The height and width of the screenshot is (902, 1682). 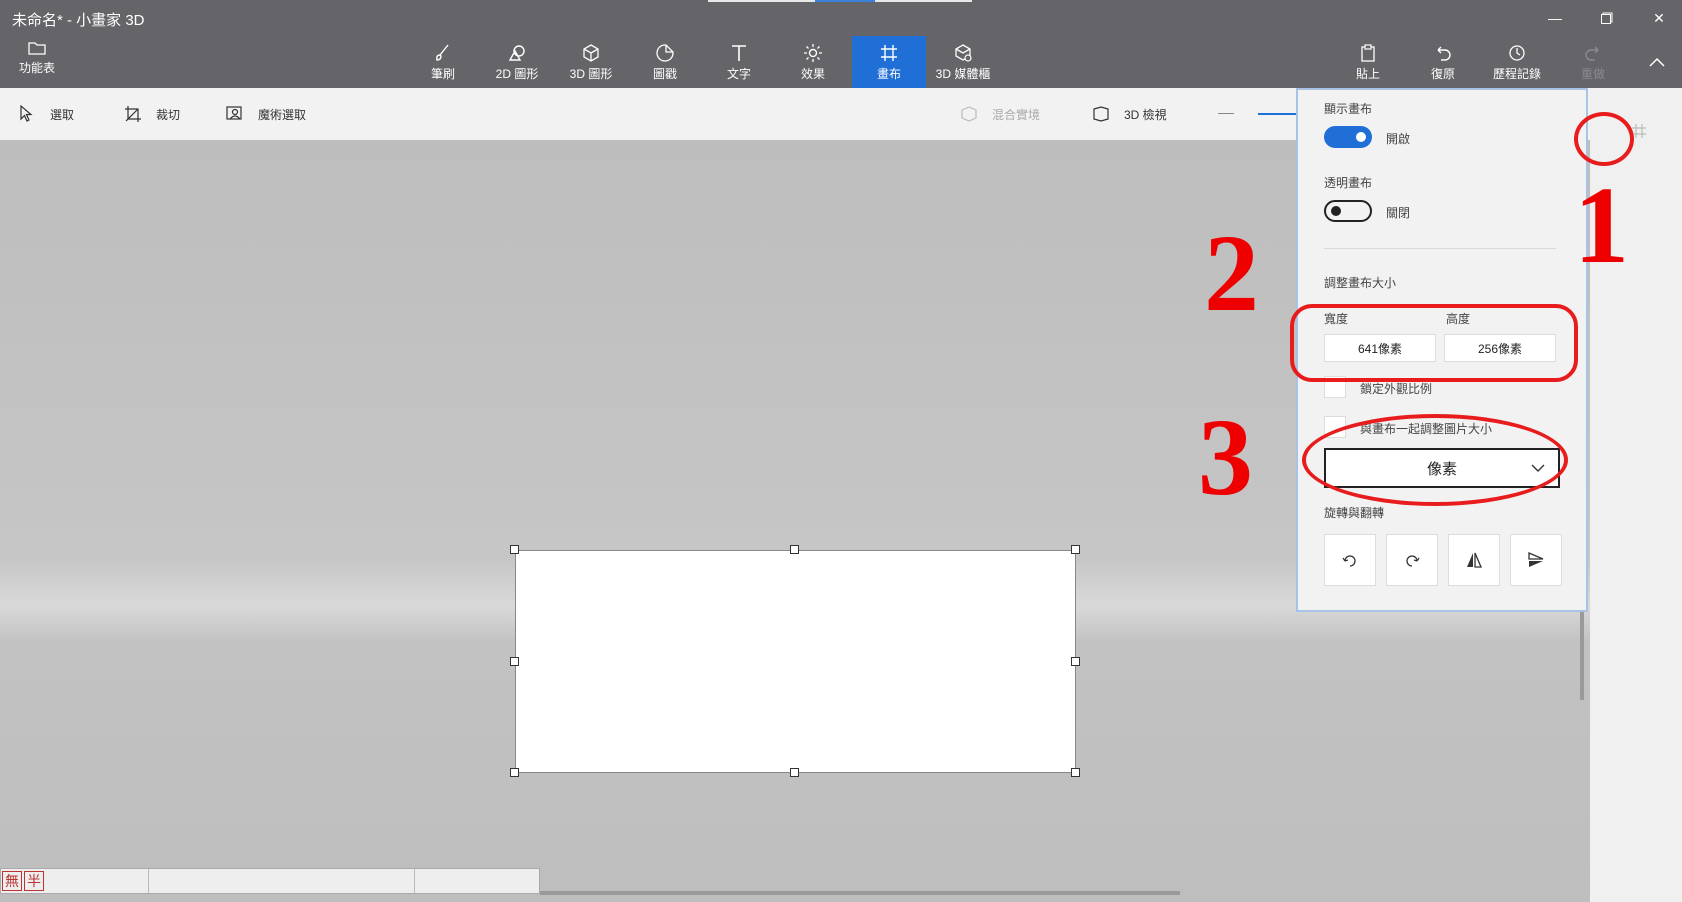 What do you see at coordinates (739, 62) in the screenshot?
I see `tool-text: 文字` at bounding box center [739, 62].